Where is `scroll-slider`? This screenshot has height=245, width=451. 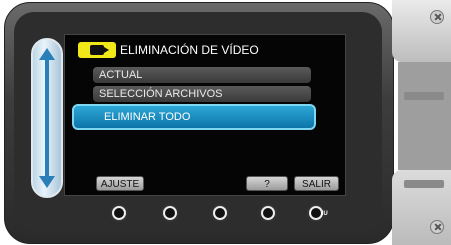
scroll-slider is located at coordinates (47, 118).